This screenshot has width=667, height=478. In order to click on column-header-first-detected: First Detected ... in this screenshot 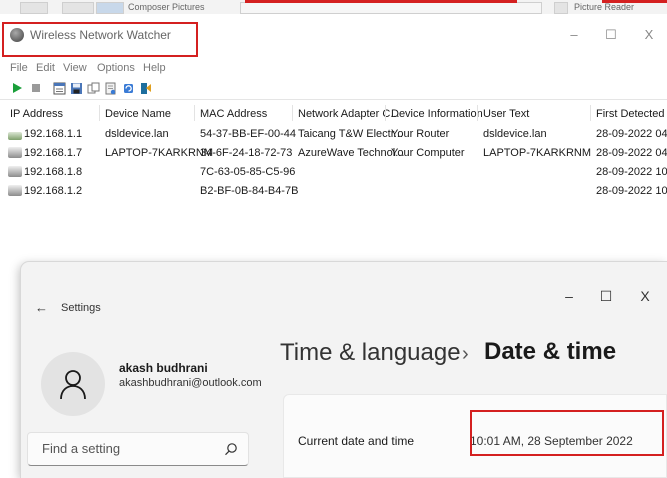, I will do `click(631, 114)`.